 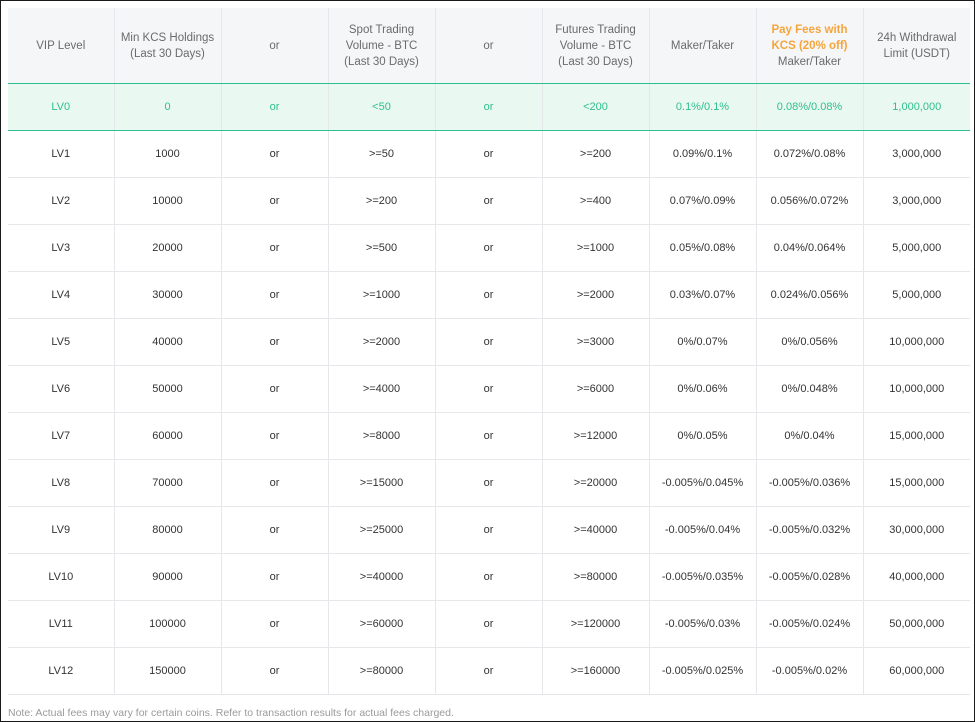 What do you see at coordinates (382, 389) in the screenshot?
I see `cell-spot-volume: >=4000` at bounding box center [382, 389].